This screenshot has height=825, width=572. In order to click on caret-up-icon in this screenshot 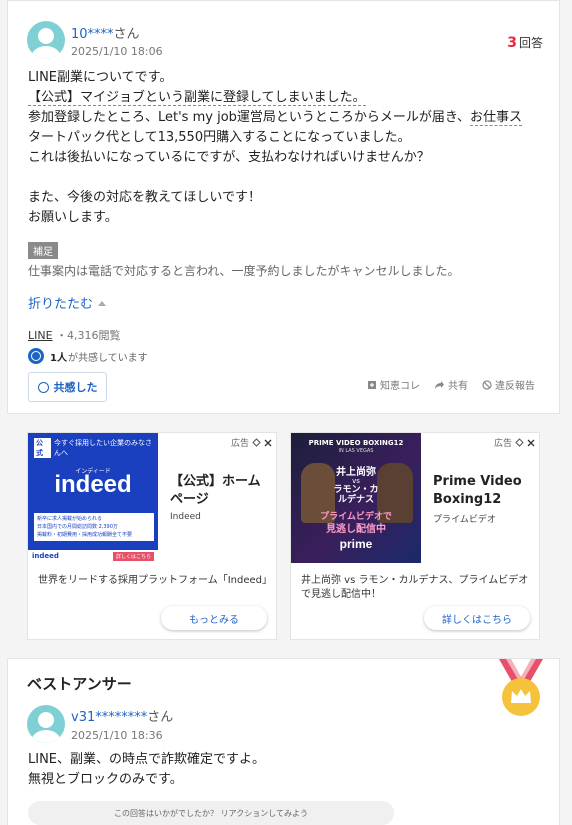, I will do `click(102, 303)`.